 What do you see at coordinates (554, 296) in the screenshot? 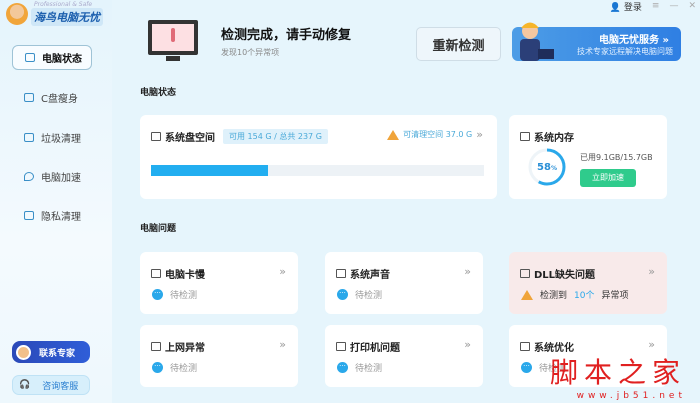
I see `status-text: 检测到` at bounding box center [554, 296].